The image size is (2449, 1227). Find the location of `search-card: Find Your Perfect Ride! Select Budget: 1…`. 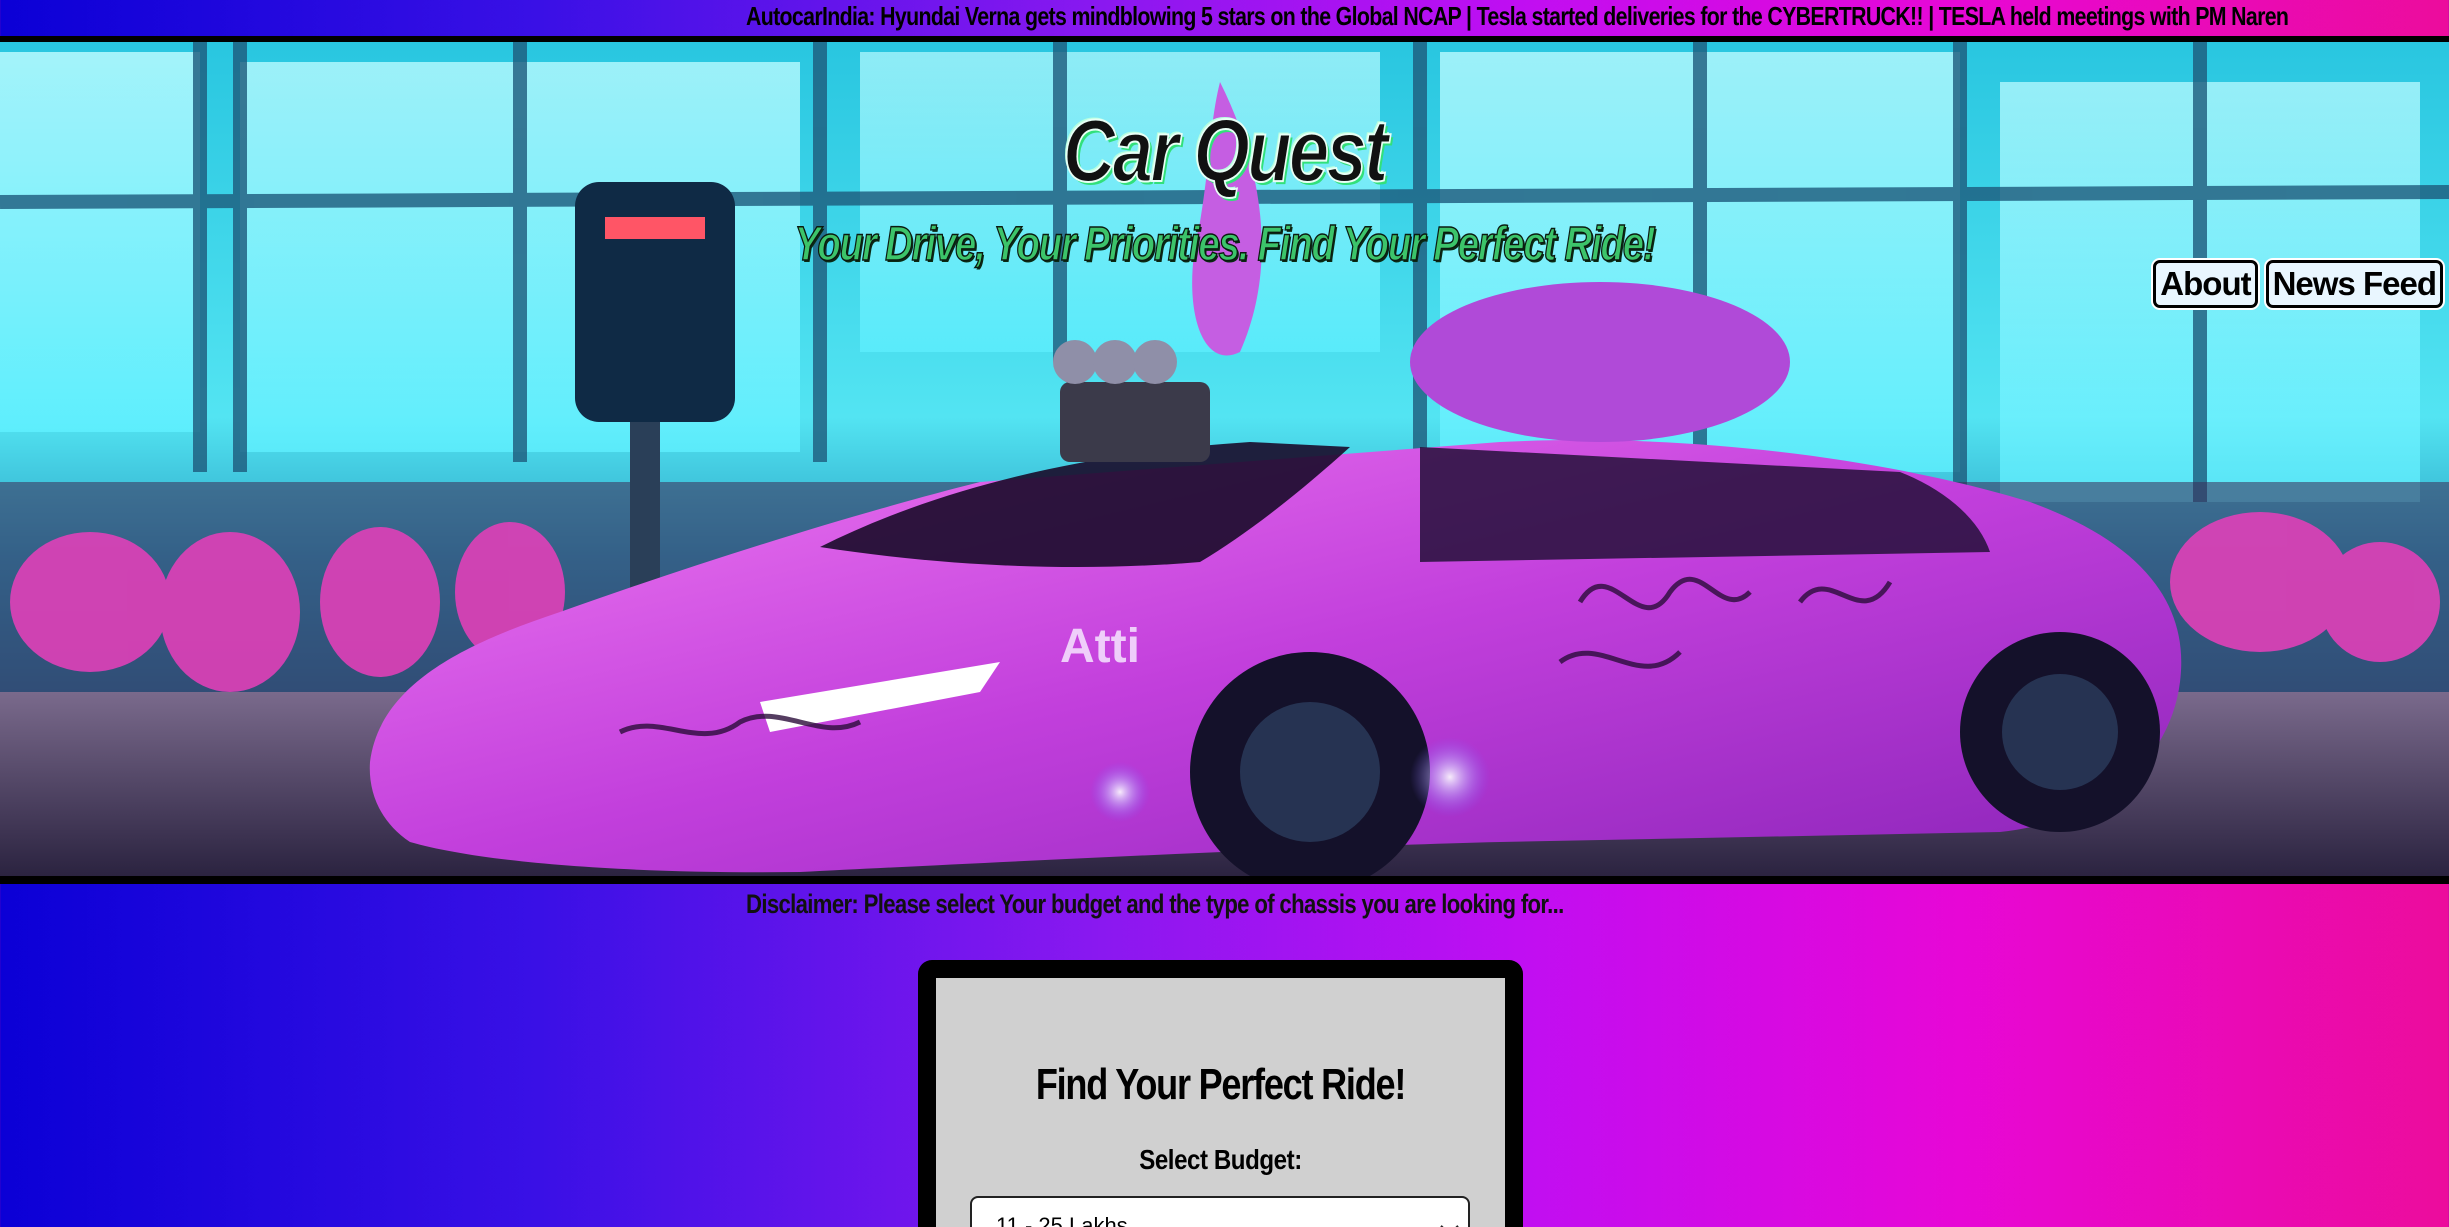

search-card: Find Your Perfect Ride! Select Budget: 1… is located at coordinates (1220, 1093).